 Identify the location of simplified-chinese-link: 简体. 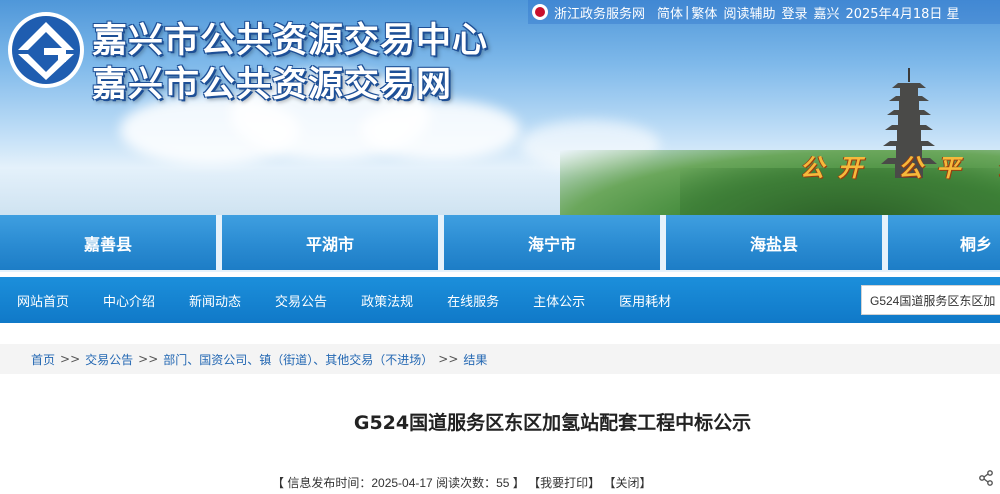
(670, 12).